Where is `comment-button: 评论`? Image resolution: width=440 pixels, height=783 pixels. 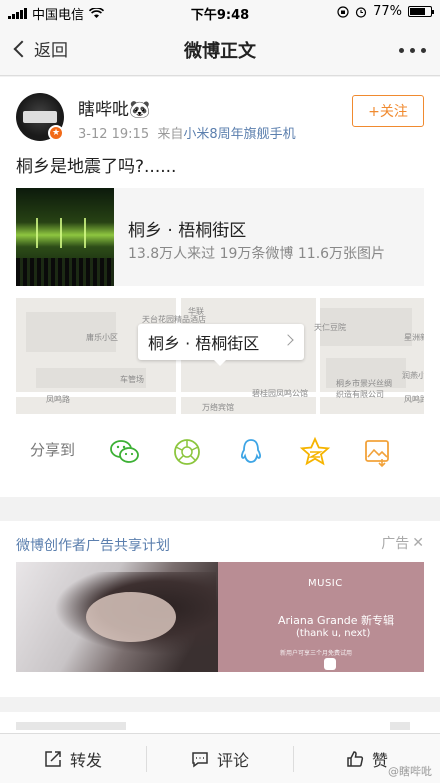 comment-button: 评论 is located at coordinates (220, 758).